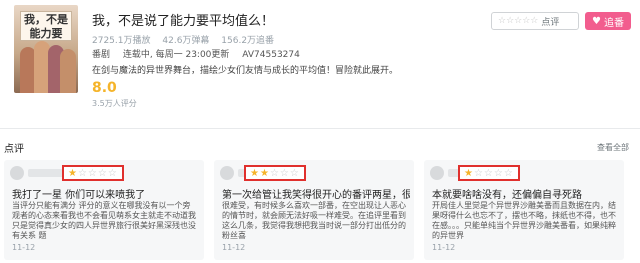 This screenshot has width=640, height=263. What do you see at coordinates (248, 41) in the screenshot?
I see `follow-count: 156.2万追番` at bounding box center [248, 41].